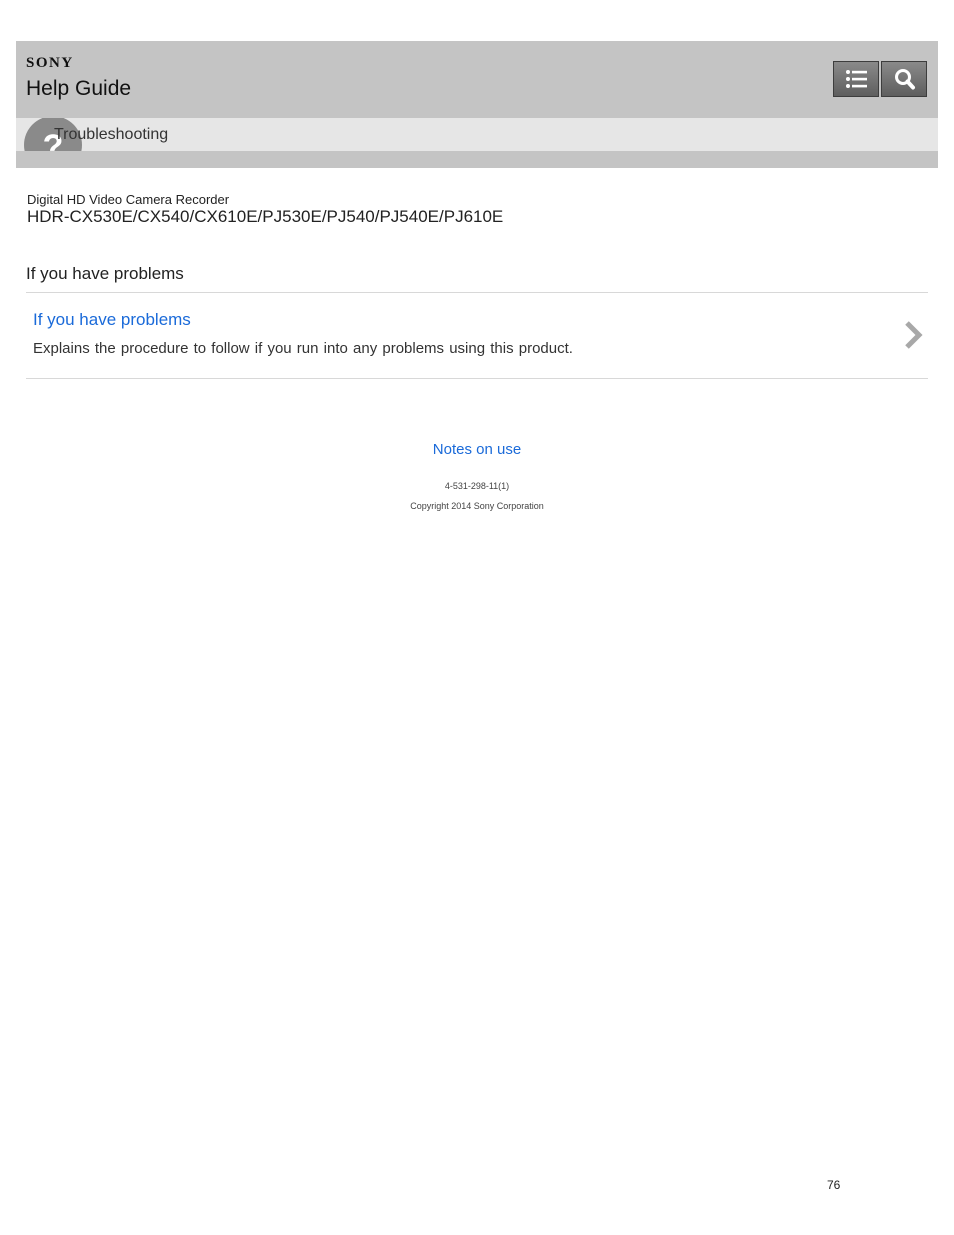 The width and height of the screenshot is (954, 1235). What do you see at coordinates (477, 506) in the screenshot?
I see `copyright-text: Copyright 2014 Sony Corporation` at bounding box center [477, 506].